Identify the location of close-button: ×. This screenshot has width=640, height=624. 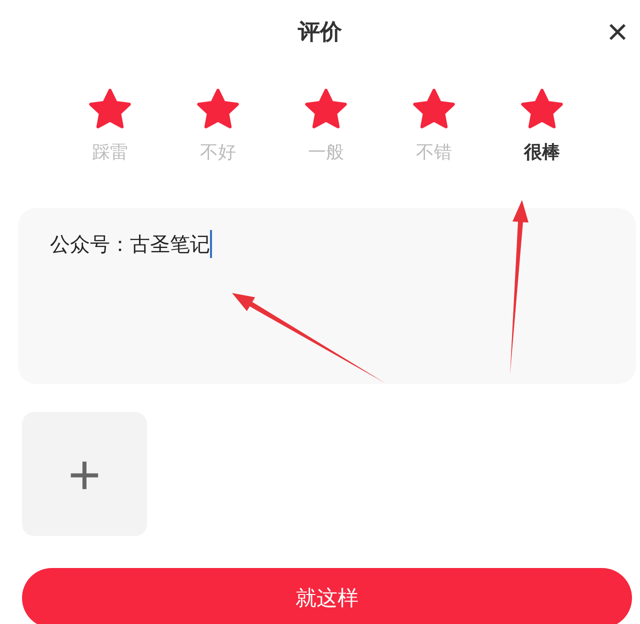
(617, 32).